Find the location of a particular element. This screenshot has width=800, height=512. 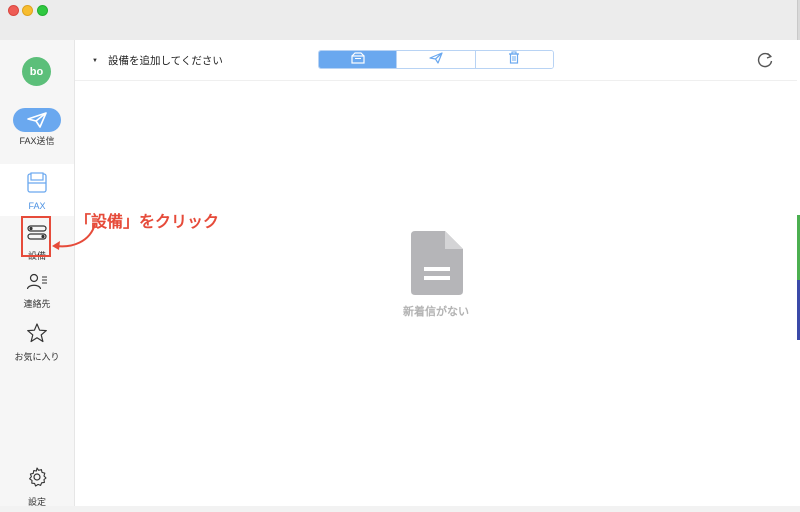

sidebar-item-fax-send: FAX送信 is located at coordinates (37, 130).